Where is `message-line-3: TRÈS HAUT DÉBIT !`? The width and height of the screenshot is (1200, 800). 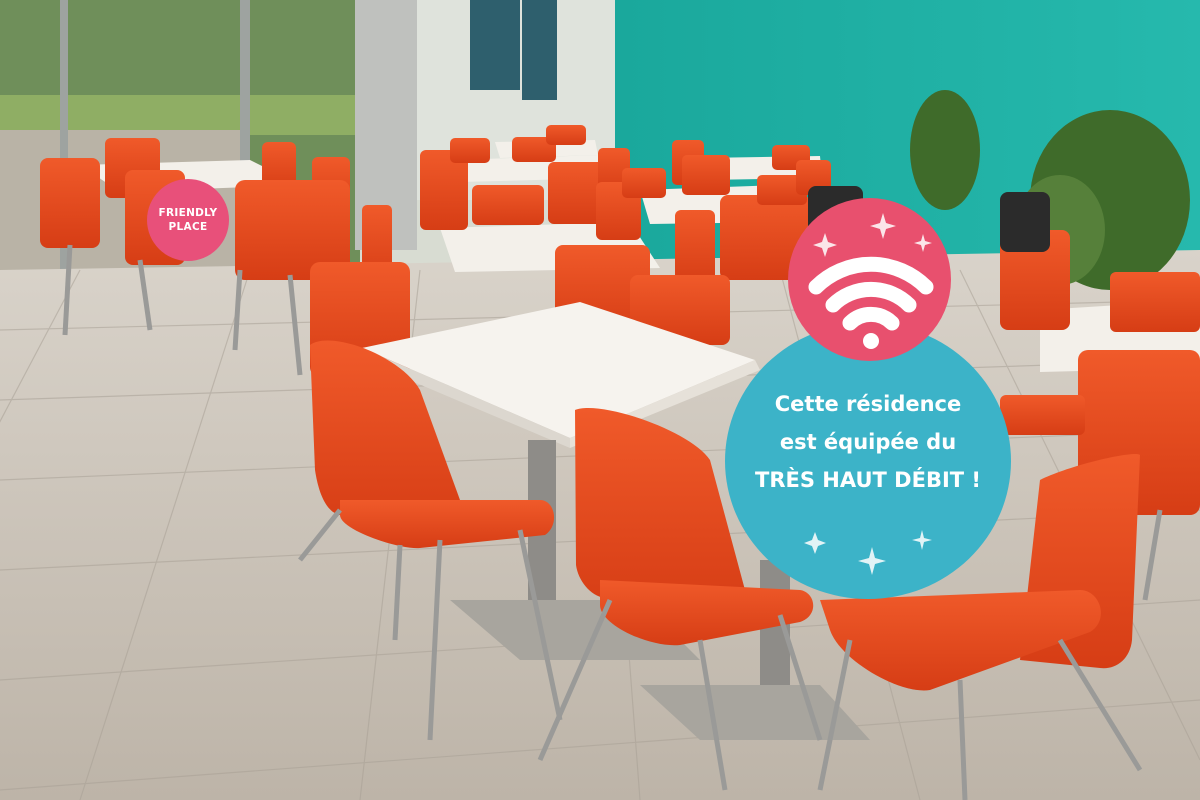
message-line-3: TRÈS HAUT DÉBIT ! is located at coordinates (868, 480).